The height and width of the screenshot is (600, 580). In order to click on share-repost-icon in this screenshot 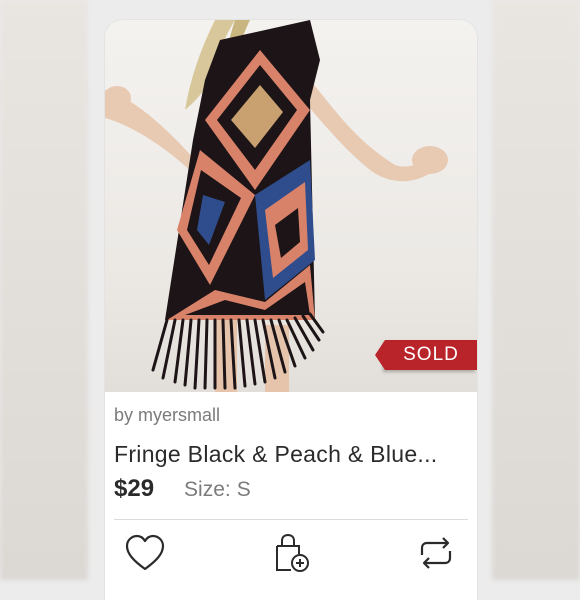, I will do `click(436, 553)`.